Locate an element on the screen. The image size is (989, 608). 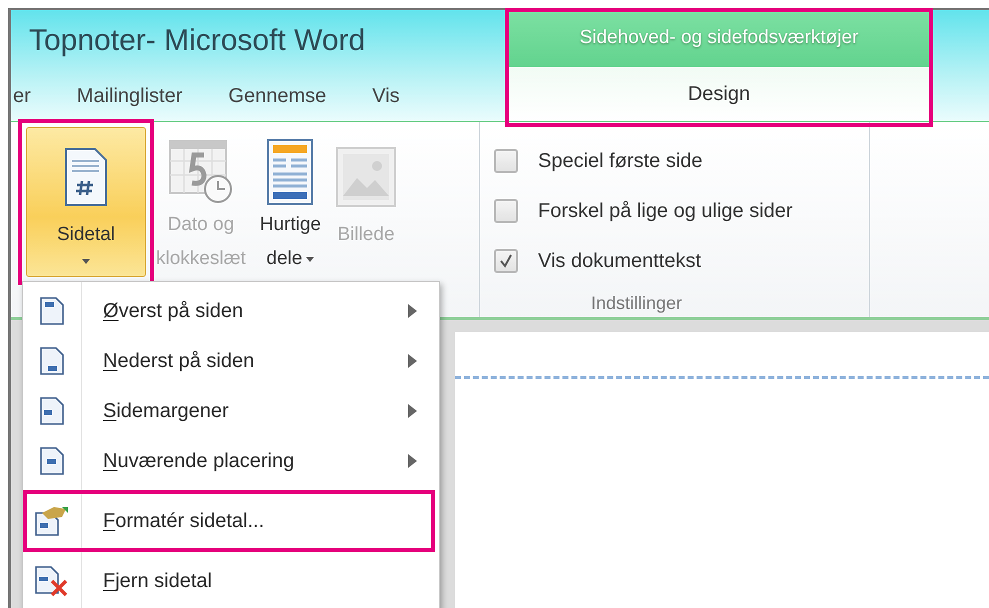
ribbon-tab: er is located at coordinates (22, 96).